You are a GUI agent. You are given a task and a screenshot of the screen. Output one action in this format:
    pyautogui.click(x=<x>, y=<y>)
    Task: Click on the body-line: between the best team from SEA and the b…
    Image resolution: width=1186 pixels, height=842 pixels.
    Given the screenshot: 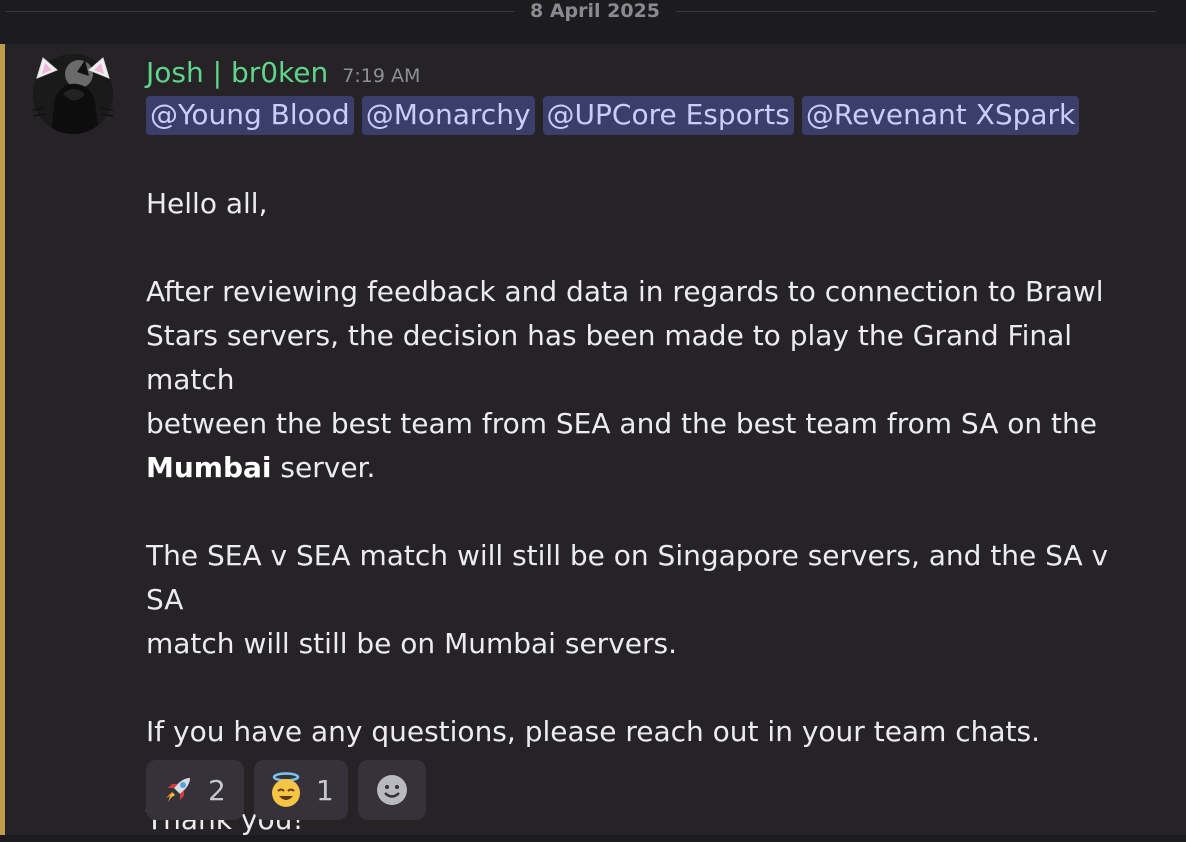 What is the action you would take?
    pyautogui.click(x=621, y=423)
    